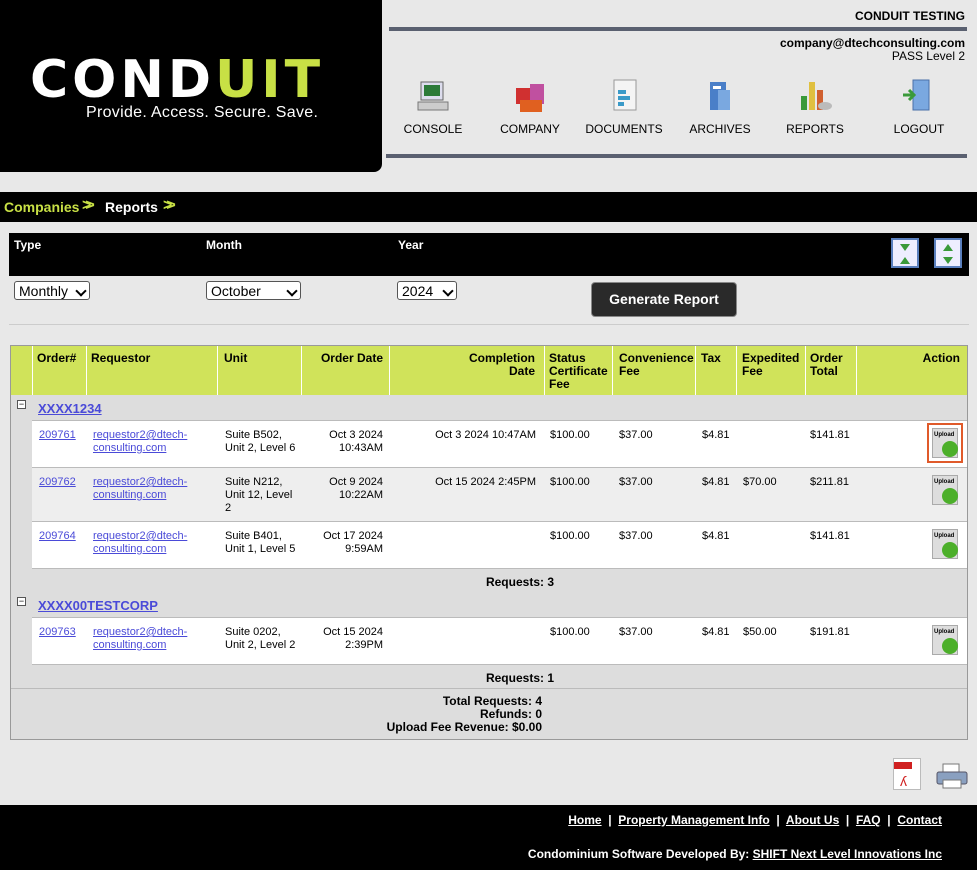  Describe the element at coordinates (260, 542) in the screenshot. I see `unit-cell: Suite B401, Unit 1, Level 5` at that location.